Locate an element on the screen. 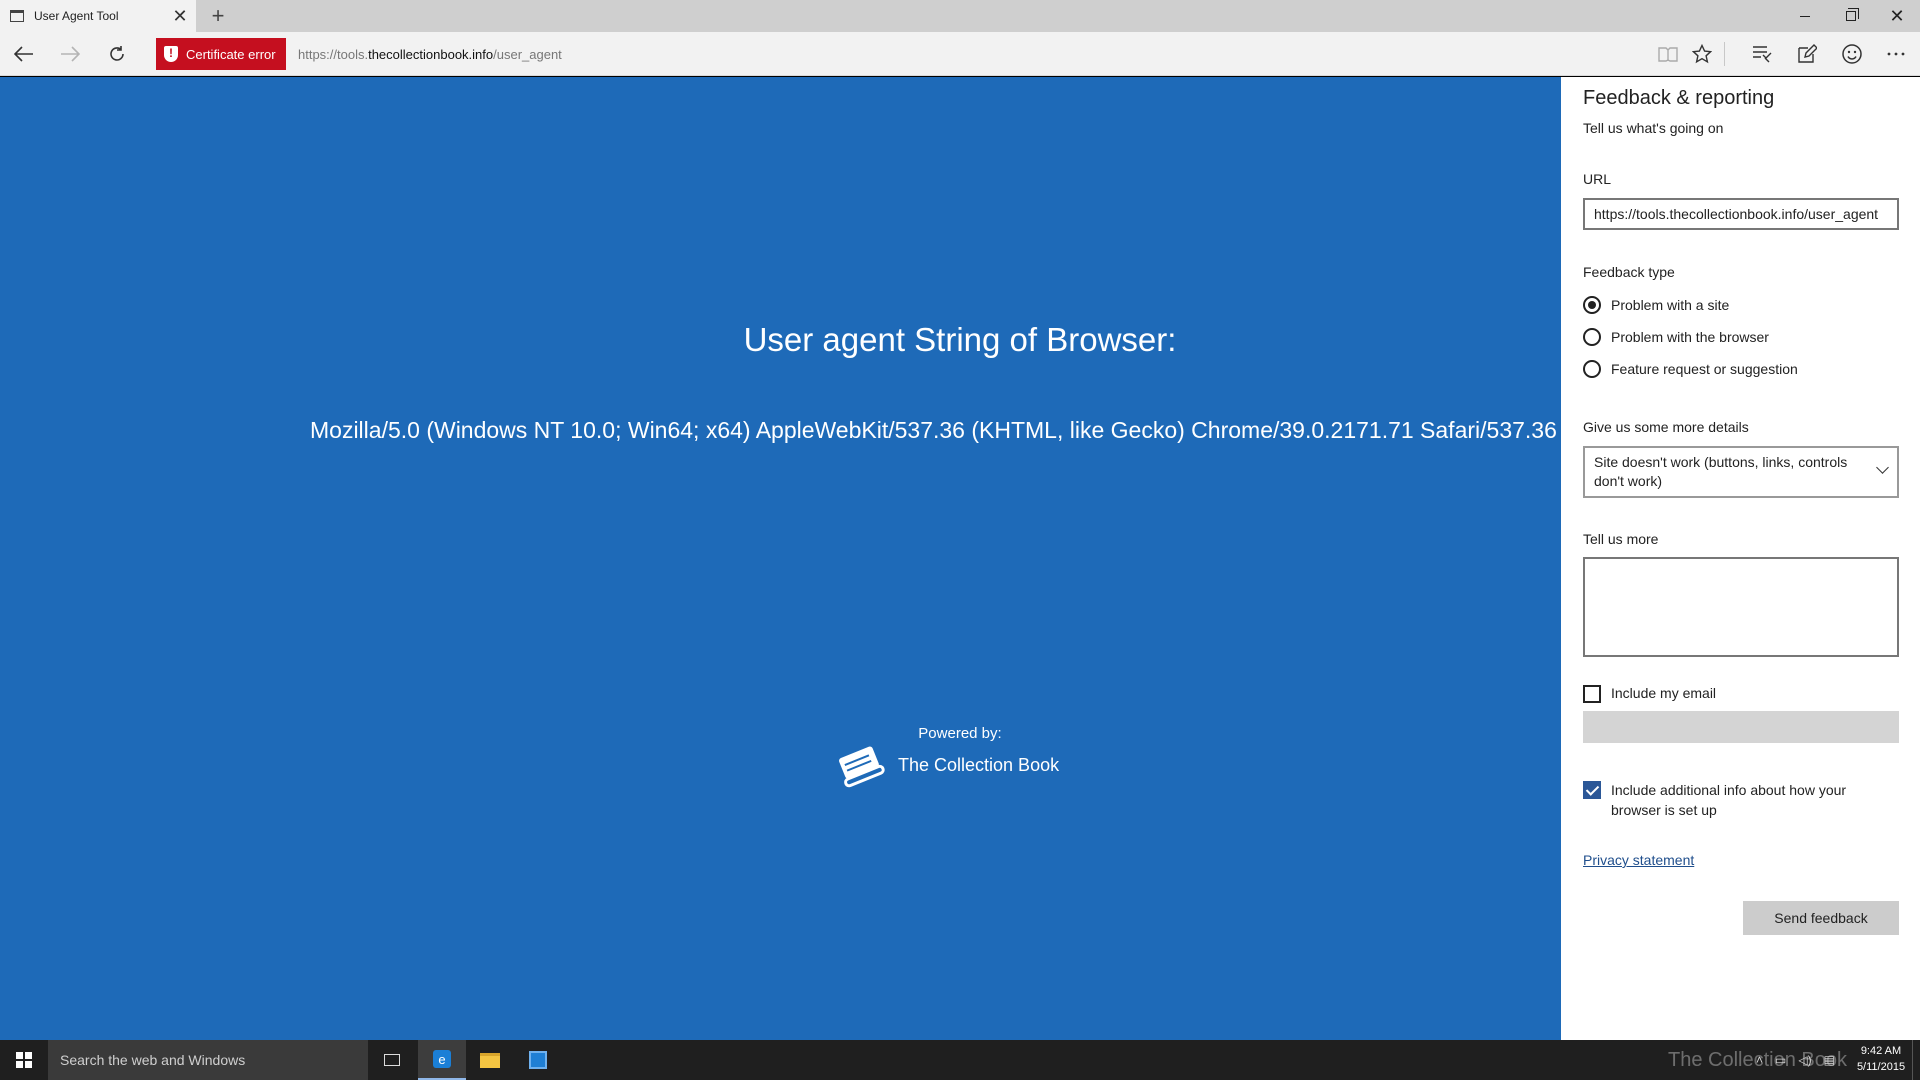 This screenshot has height=1080, width=1920. close-tab-icon: ✕ is located at coordinates (180, 16).